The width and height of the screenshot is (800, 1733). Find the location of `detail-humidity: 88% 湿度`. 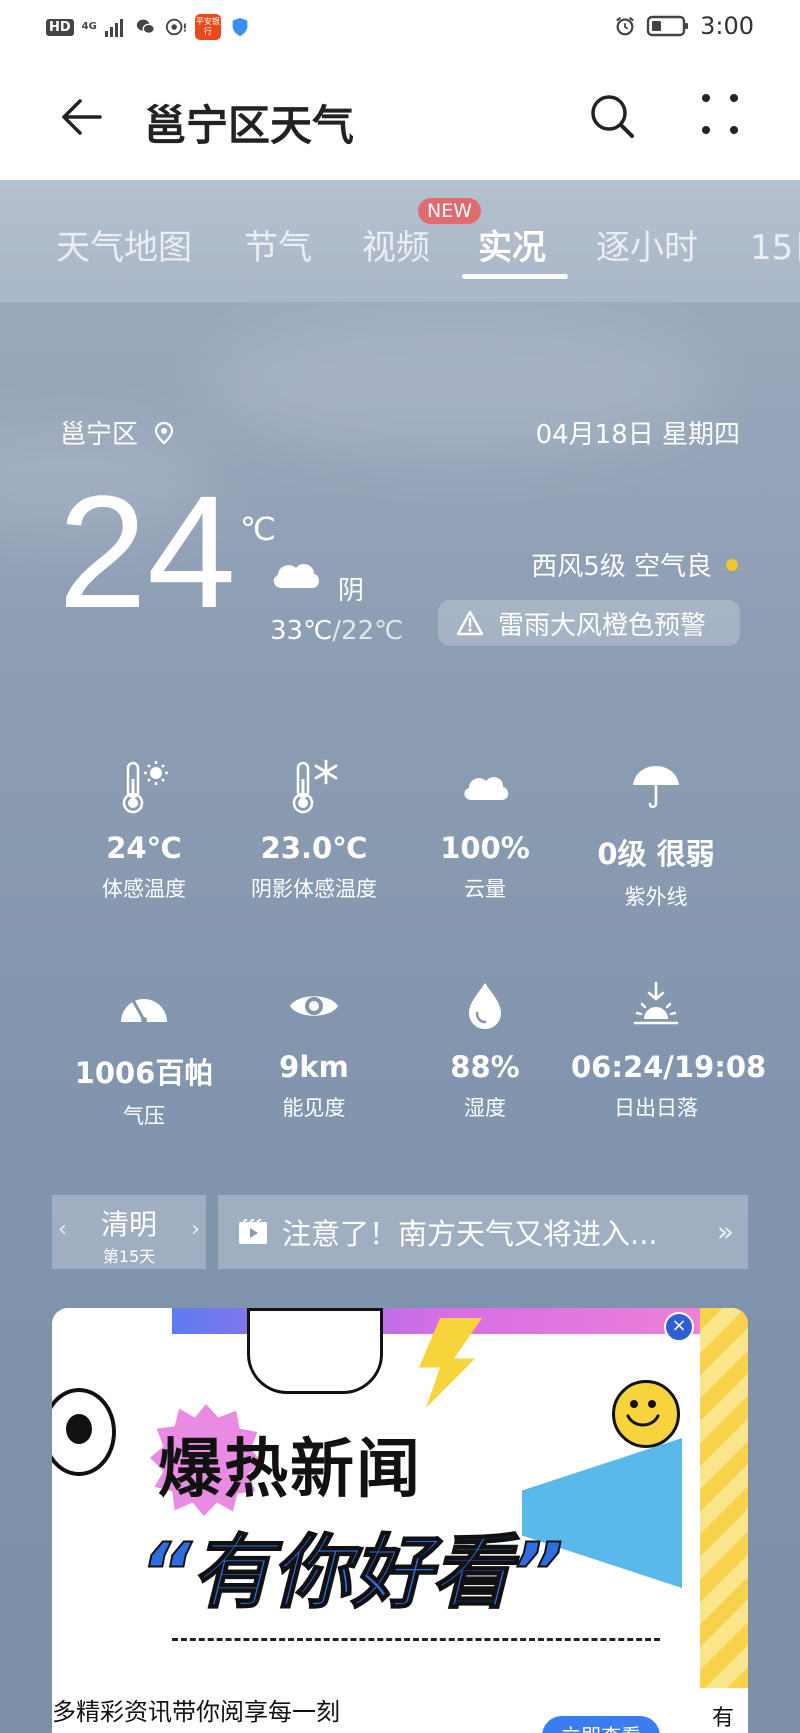

detail-humidity: 88% 湿度 is located at coordinates (485, 1049).